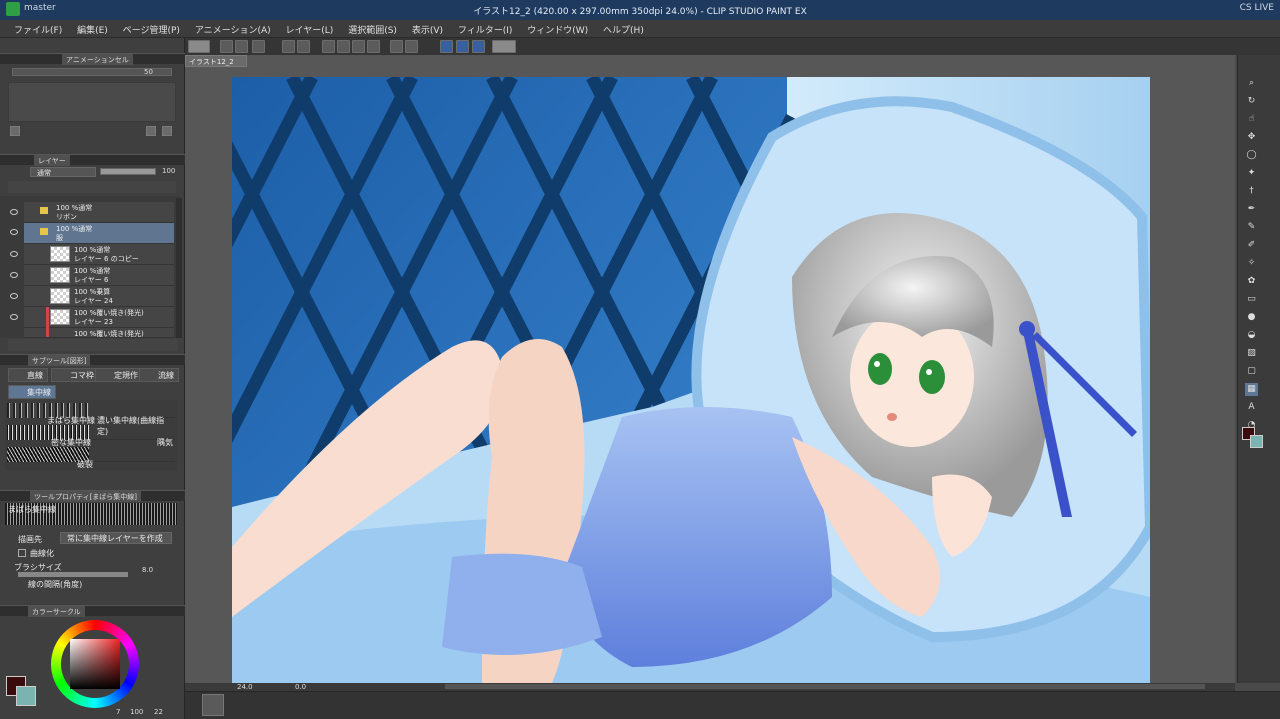 This screenshot has width=1280, height=719. Describe the element at coordinates (73, 574) in the screenshot. I see `brush-size-slider` at that location.